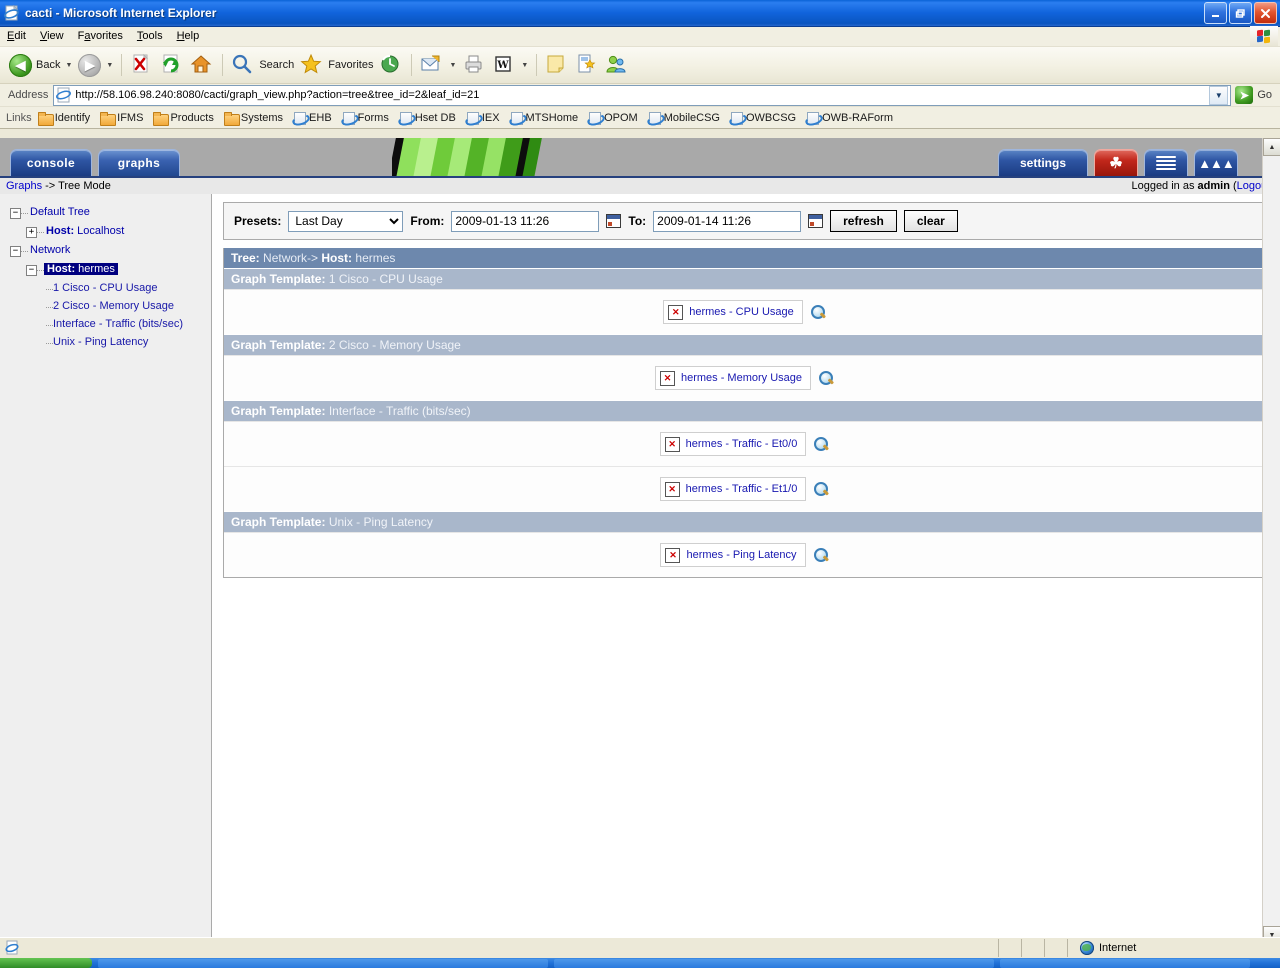 This screenshot has width=1280, height=968. Describe the element at coordinates (150, 36) in the screenshot. I see `menu-tools: Tools` at that location.